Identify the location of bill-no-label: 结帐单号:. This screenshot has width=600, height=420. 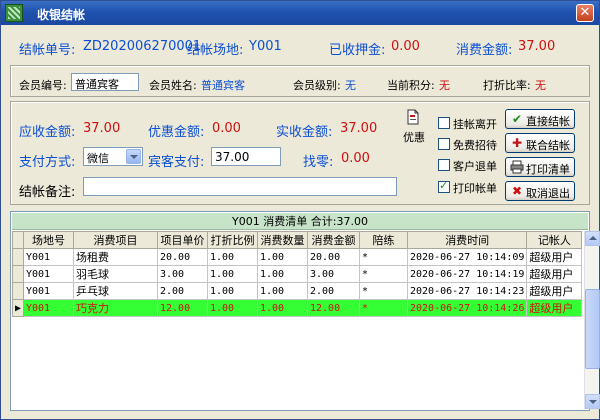
(47, 50).